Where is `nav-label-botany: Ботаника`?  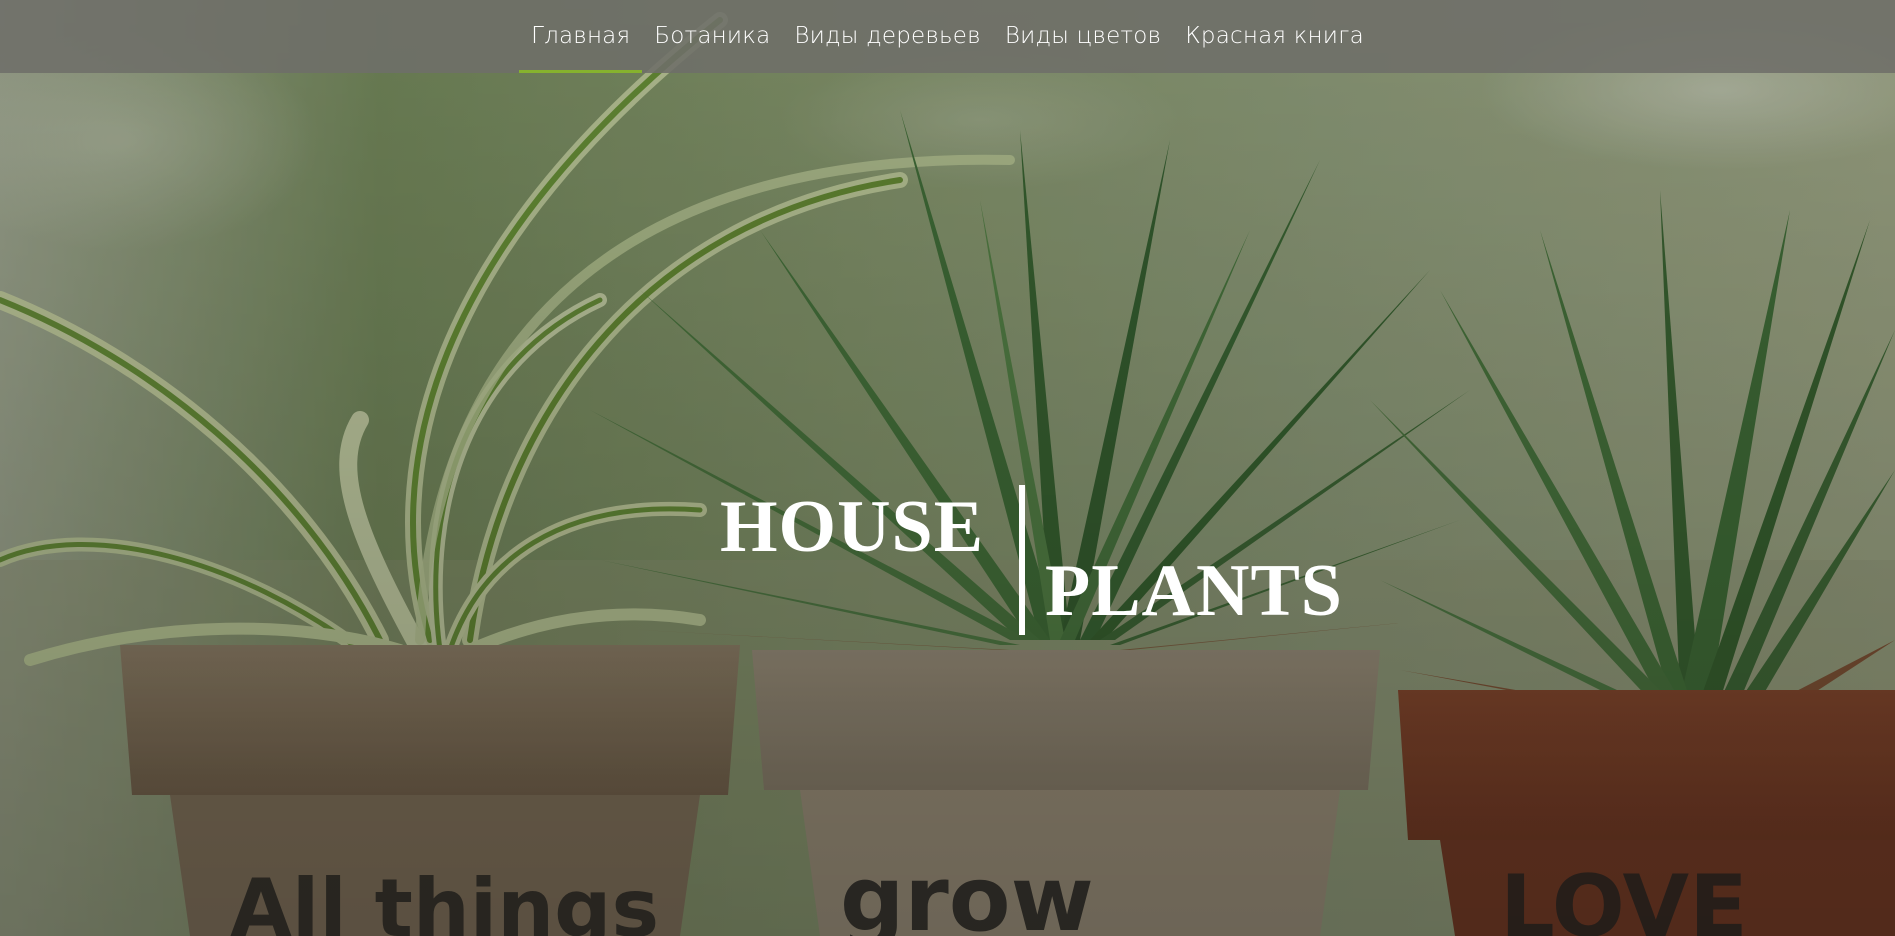 nav-label-botany: Ботаника is located at coordinates (712, 35).